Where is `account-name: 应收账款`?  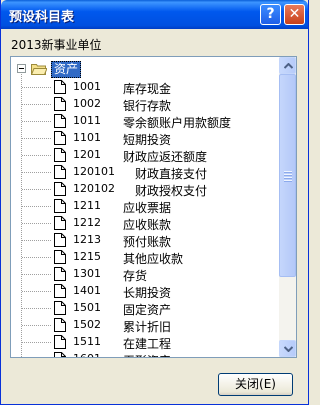
account-name: 应收账款 is located at coordinates (147, 225).